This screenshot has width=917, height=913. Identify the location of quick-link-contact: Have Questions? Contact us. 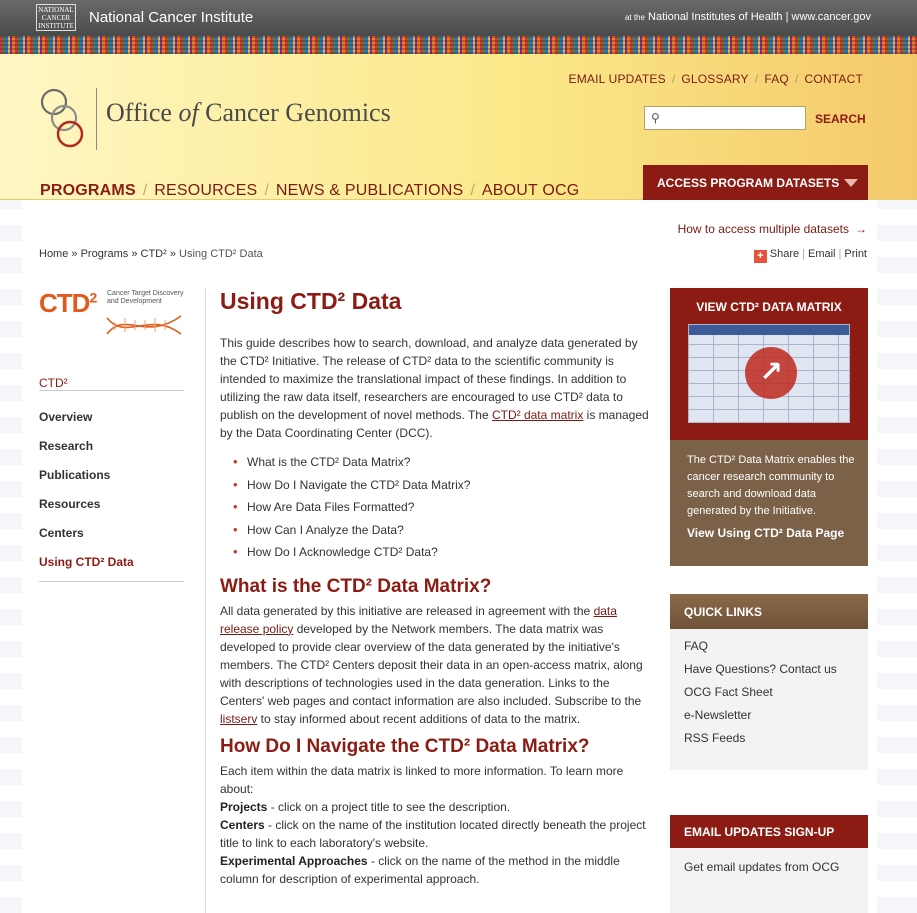
(769, 673).